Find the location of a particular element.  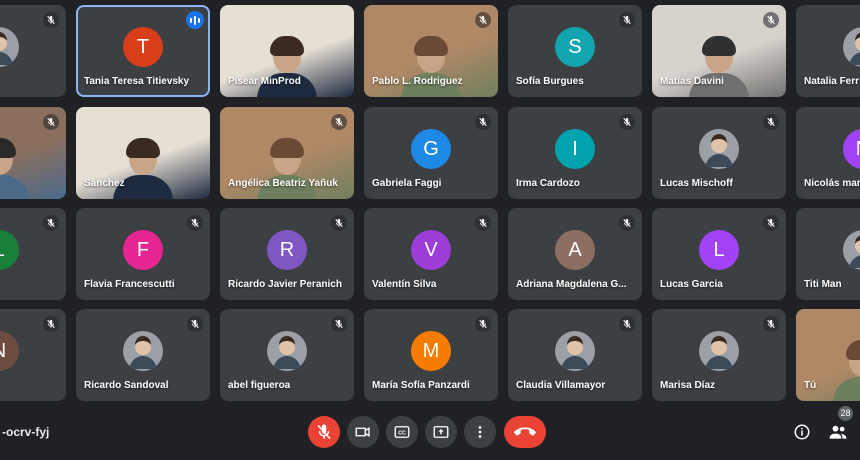

mic-off-icon is located at coordinates (324, 432).